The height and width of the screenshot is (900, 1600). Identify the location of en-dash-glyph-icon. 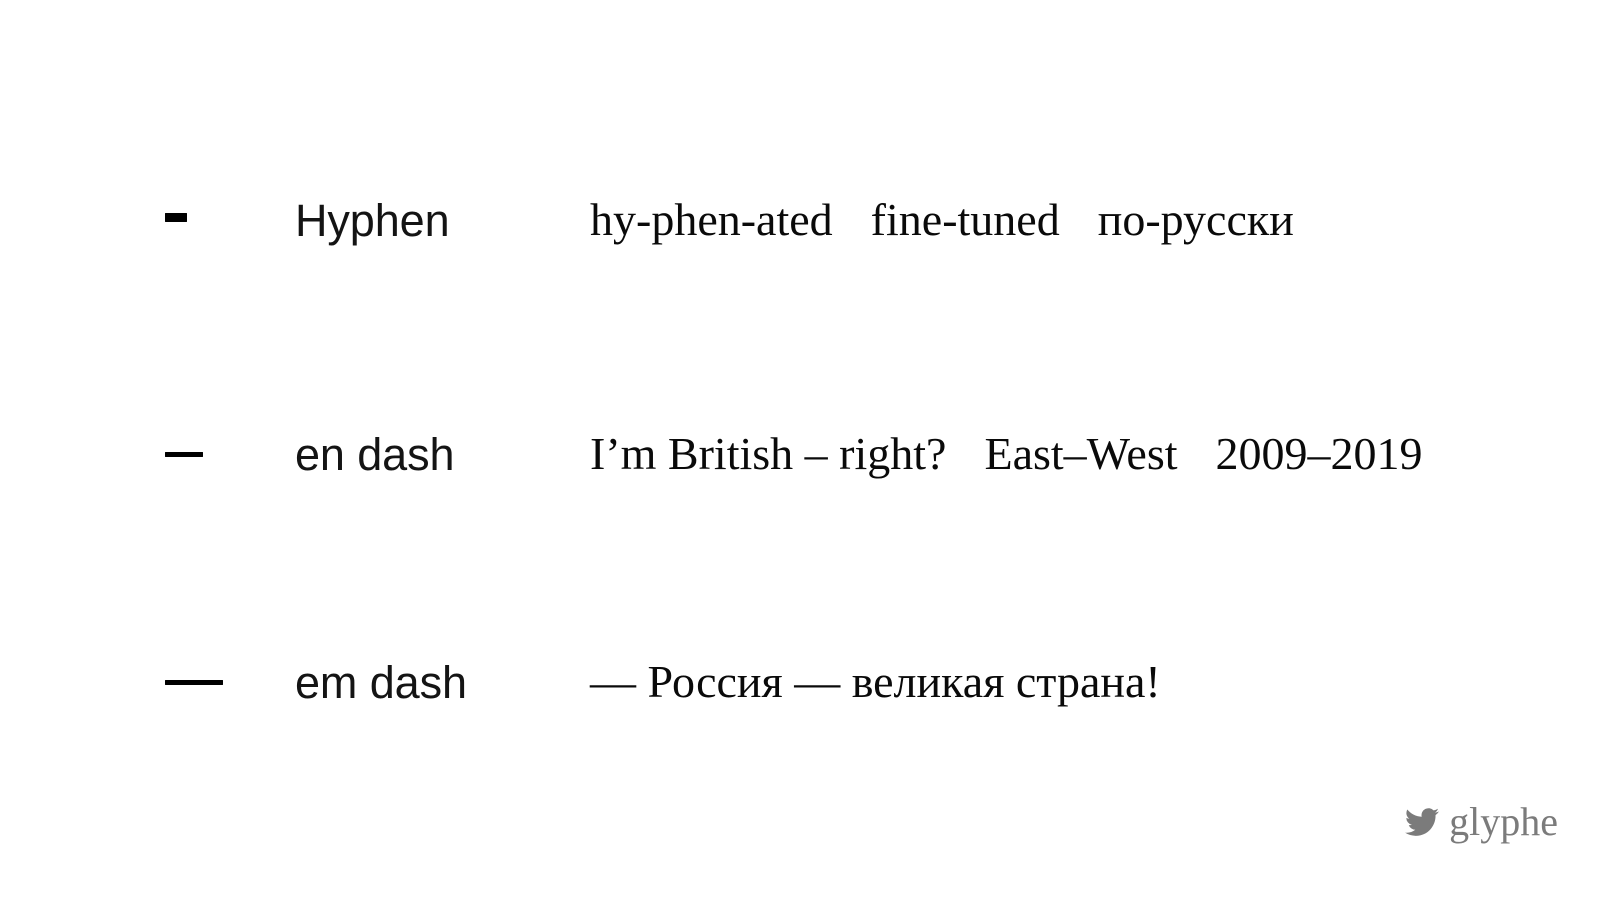
(184, 454).